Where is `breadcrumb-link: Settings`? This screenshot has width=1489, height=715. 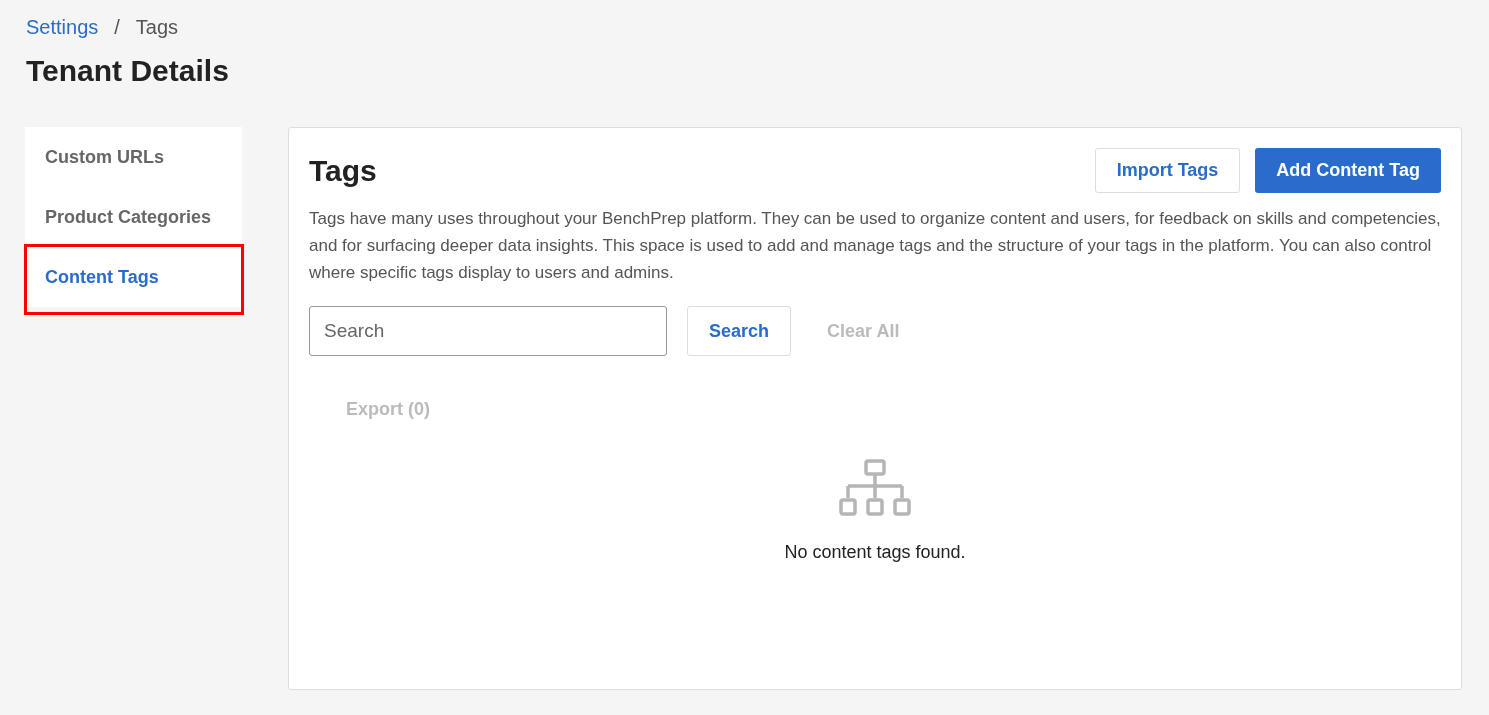 breadcrumb-link: Settings is located at coordinates (62, 27).